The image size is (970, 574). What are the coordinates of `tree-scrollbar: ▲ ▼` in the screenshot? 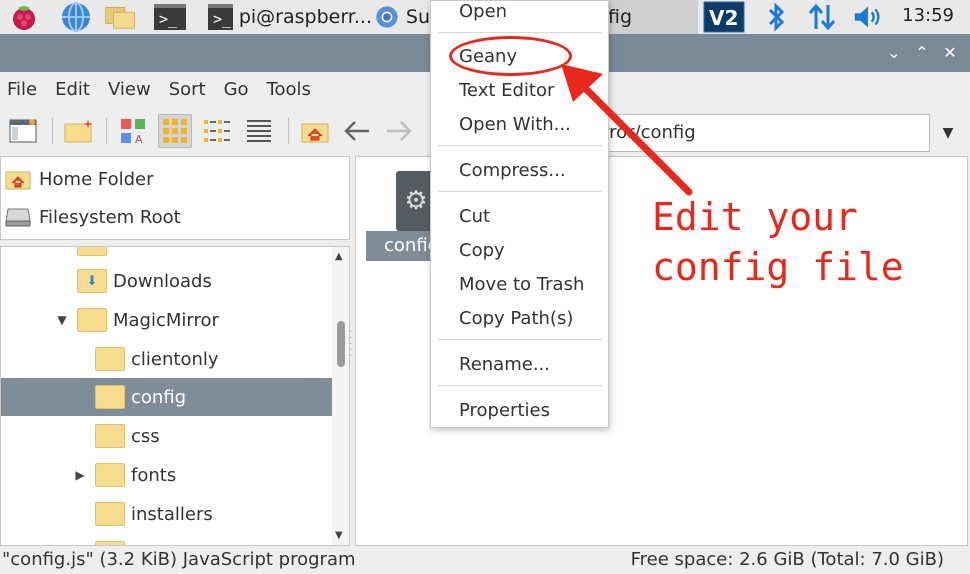 It's located at (340, 396).